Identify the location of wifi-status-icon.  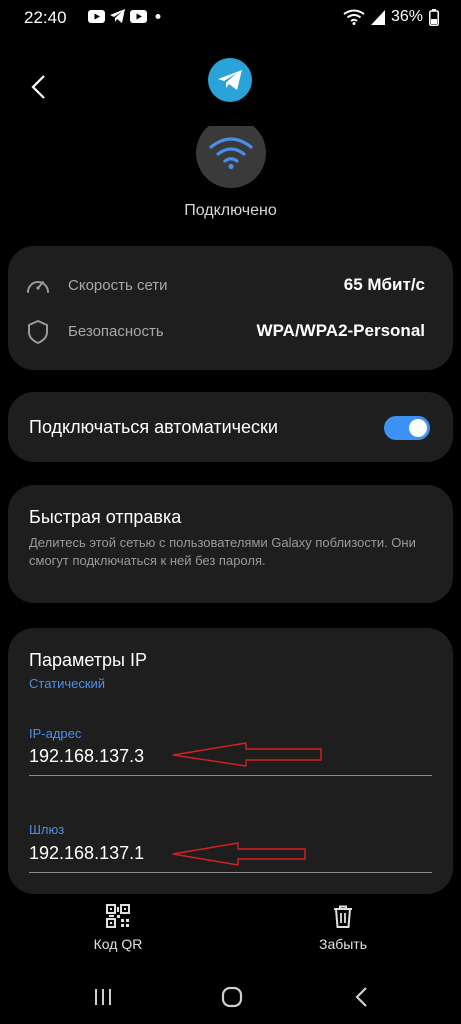
(231, 153).